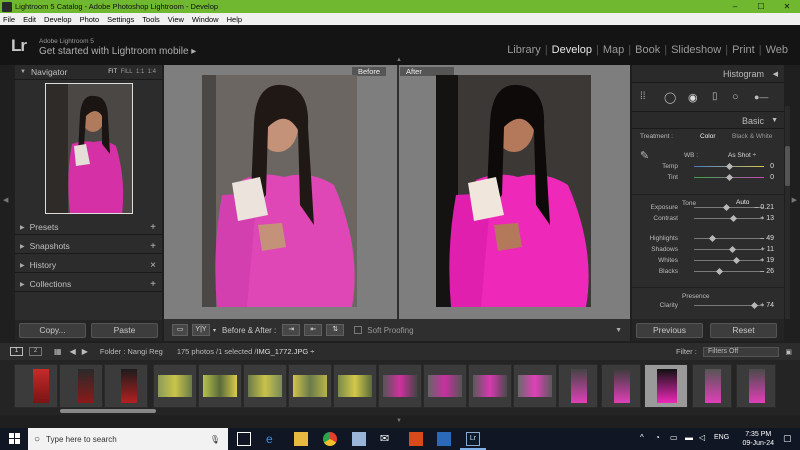 This screenshot has height=450, width=800. Describe the element at coordinates (729, 177) in the screenshot. I see `tint-slider-handle` at that location.